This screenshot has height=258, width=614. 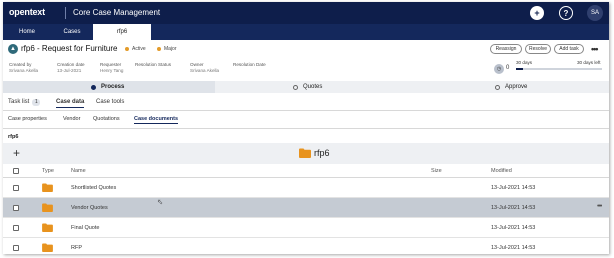 I want to click on column-header-name: Name, so click(x=78, y=171).